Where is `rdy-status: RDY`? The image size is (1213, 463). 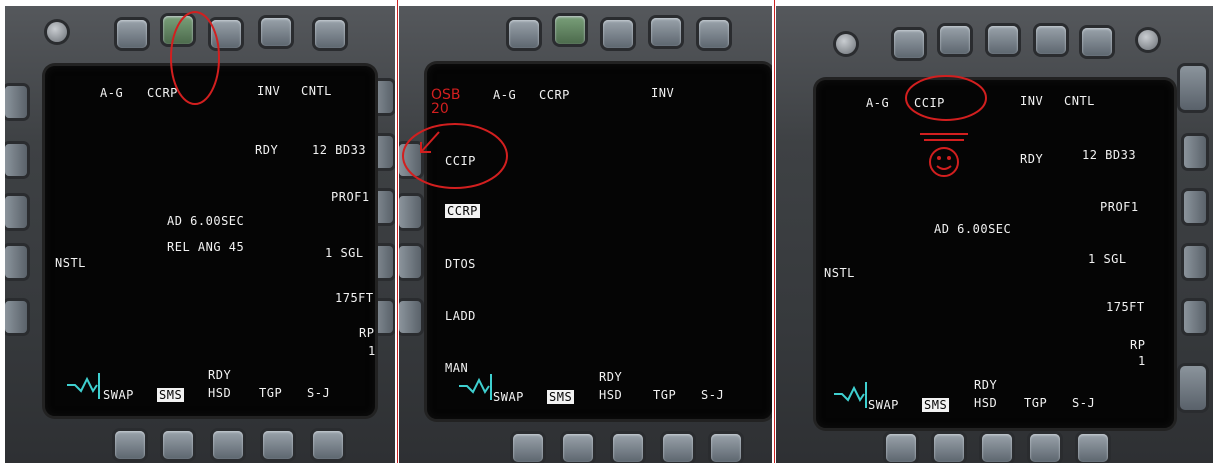
rdy-status: RDY is located at coordinates (267, 150).